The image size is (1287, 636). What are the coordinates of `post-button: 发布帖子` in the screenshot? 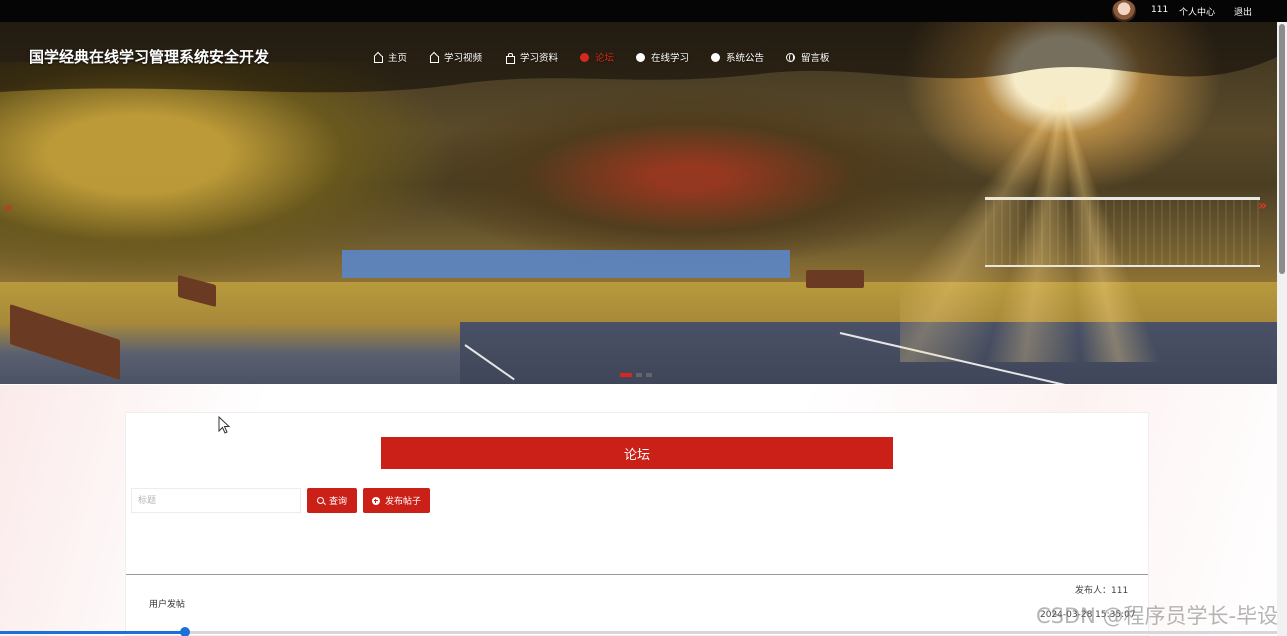 It's located at (396, 500).